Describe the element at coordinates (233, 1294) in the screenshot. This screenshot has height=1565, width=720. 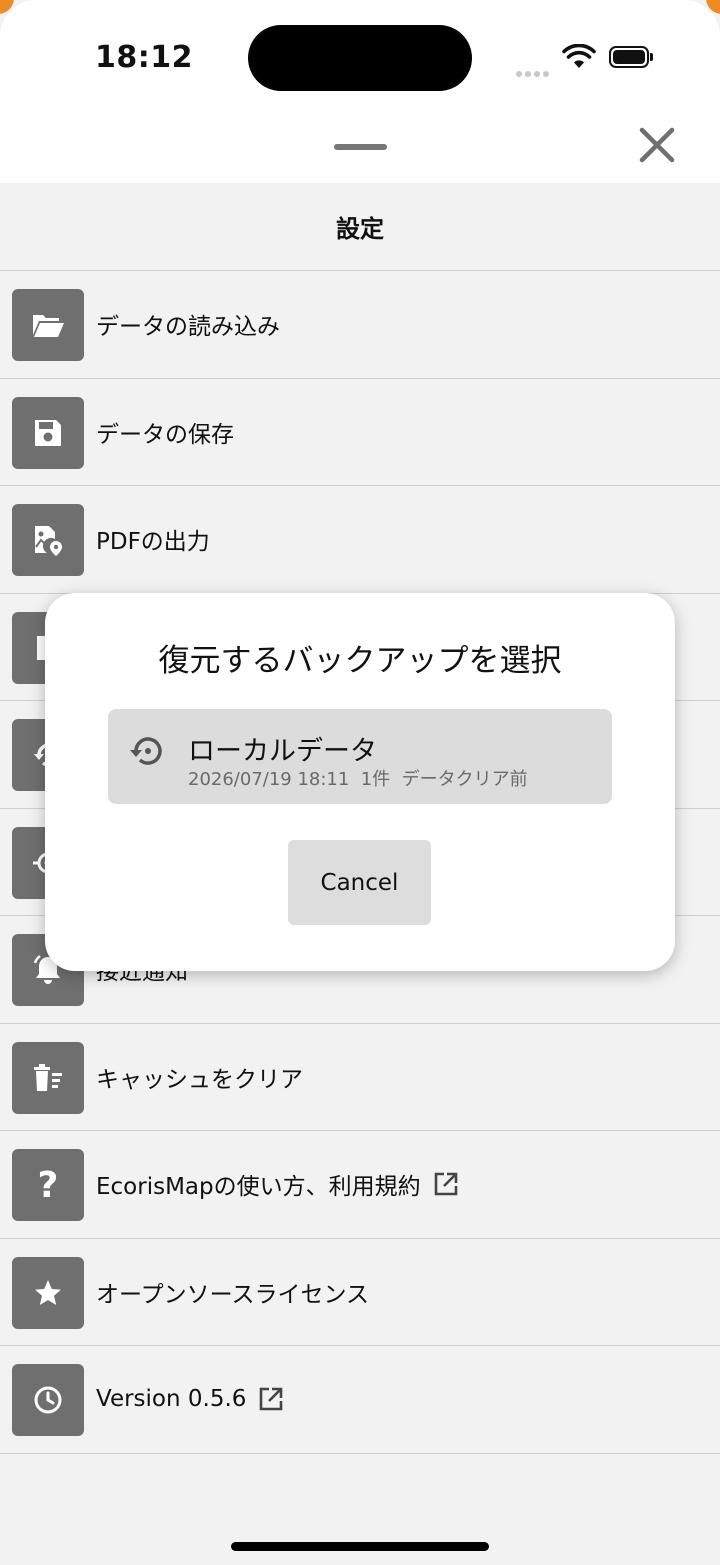
I see `menu-item-label: オープンソースライセンス` at that location.